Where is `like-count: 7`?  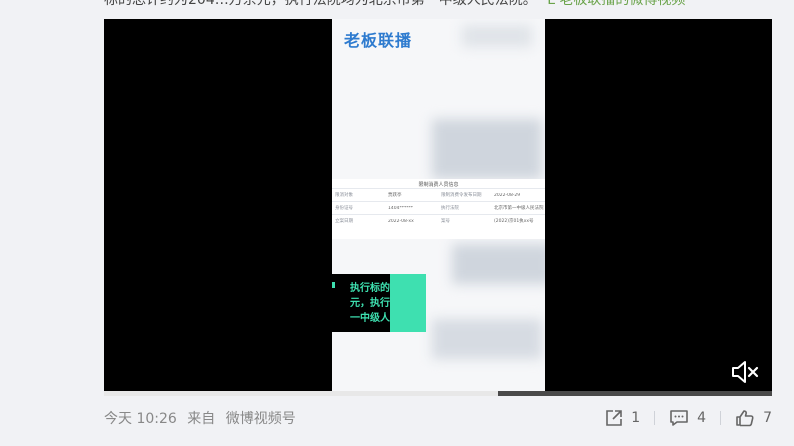
like-count: 7 is located at coordinates (767, 418).